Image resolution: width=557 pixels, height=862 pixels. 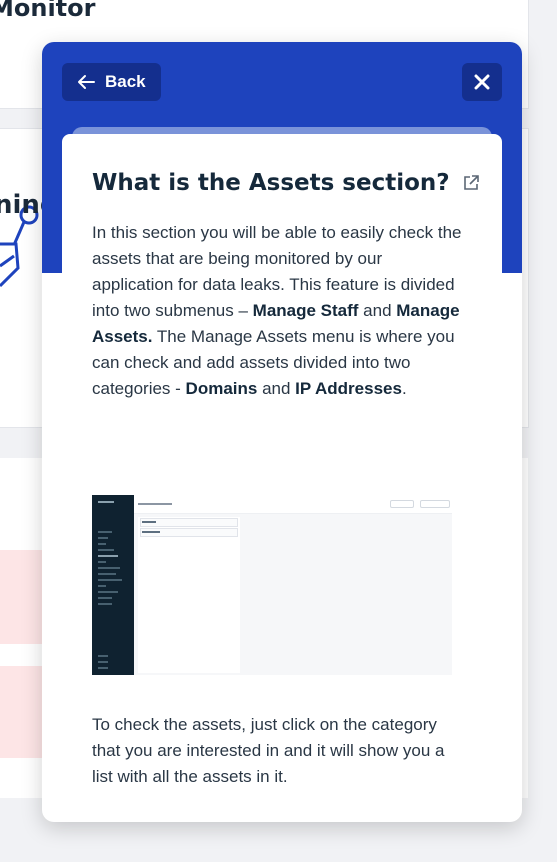 I want to click on close-button, so click(x=482, y=82).